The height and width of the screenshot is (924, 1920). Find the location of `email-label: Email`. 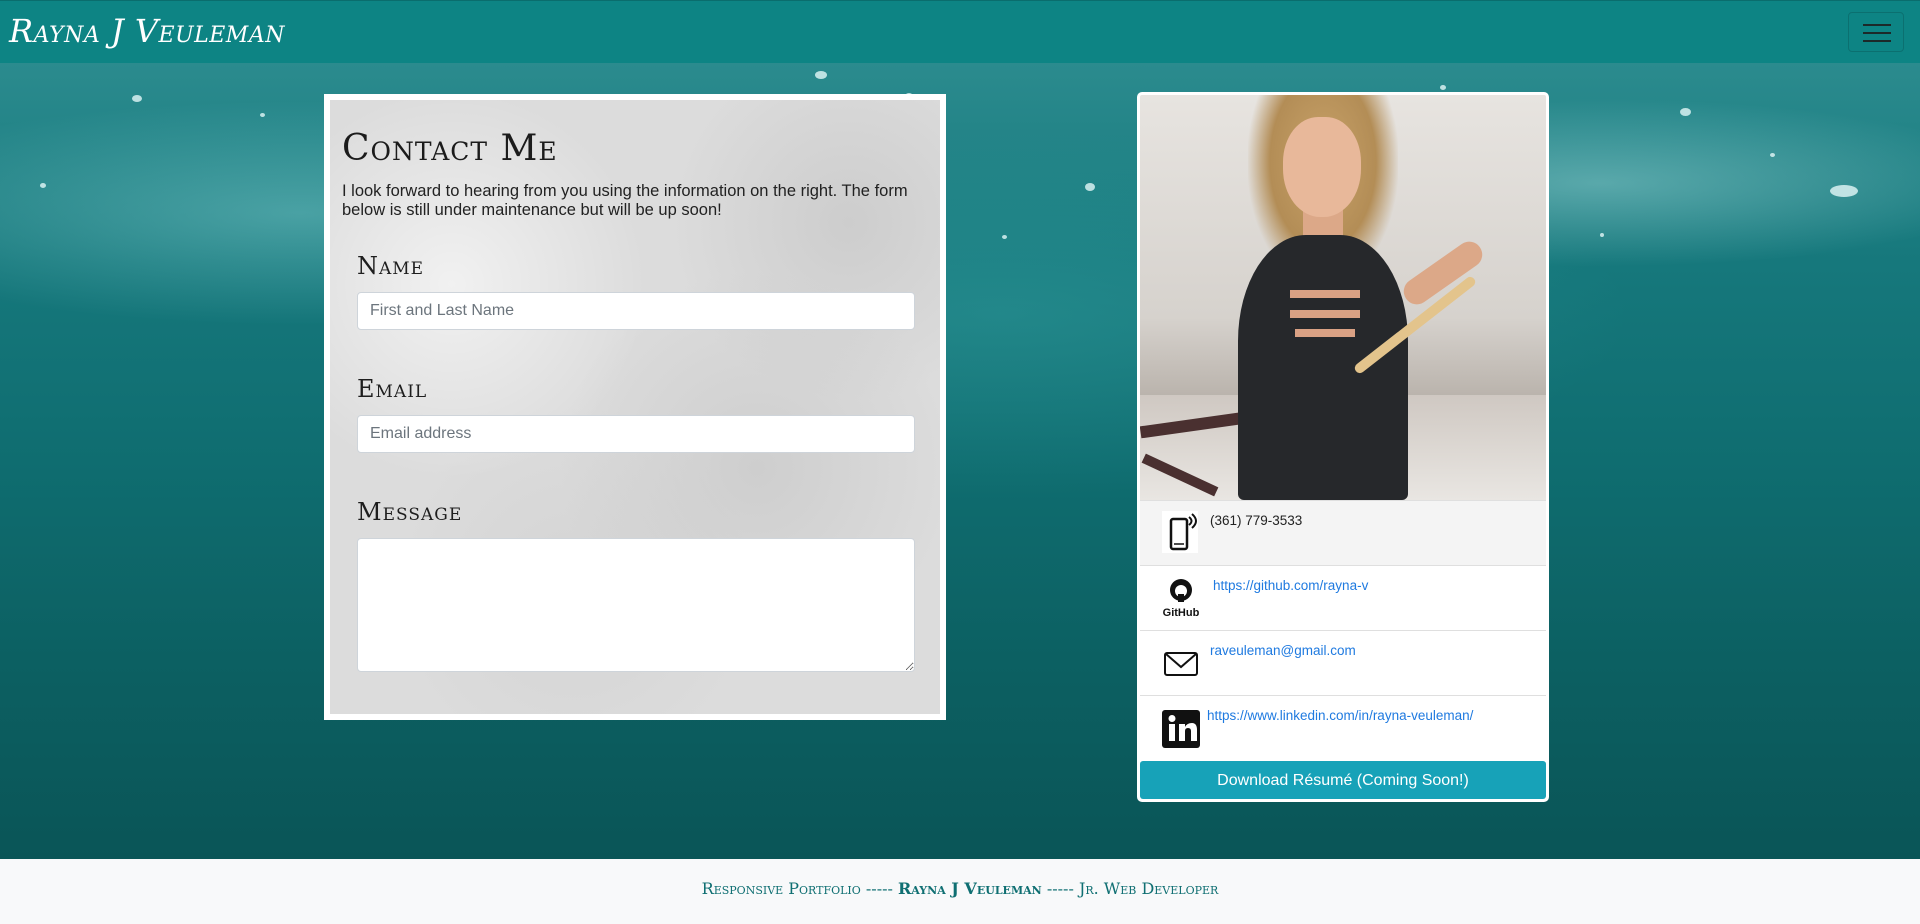

email-label: Email is located at coordinates (392, 389).